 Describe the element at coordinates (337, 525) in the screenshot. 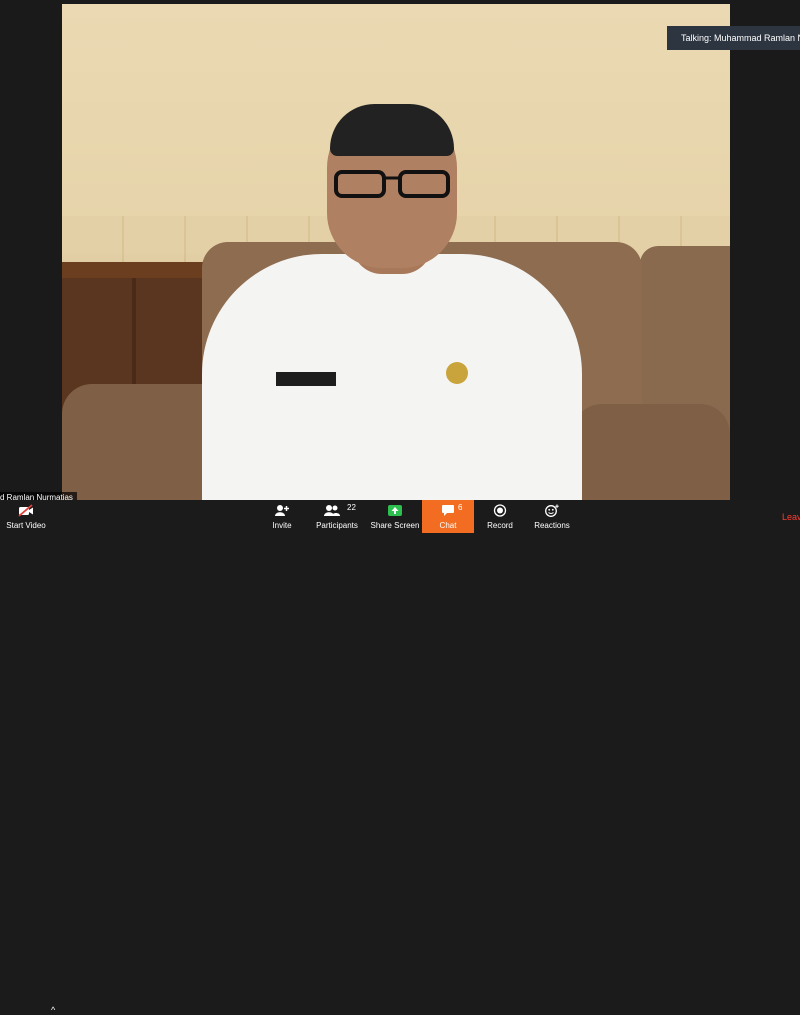

I see `participants-label: Participants` at that location.